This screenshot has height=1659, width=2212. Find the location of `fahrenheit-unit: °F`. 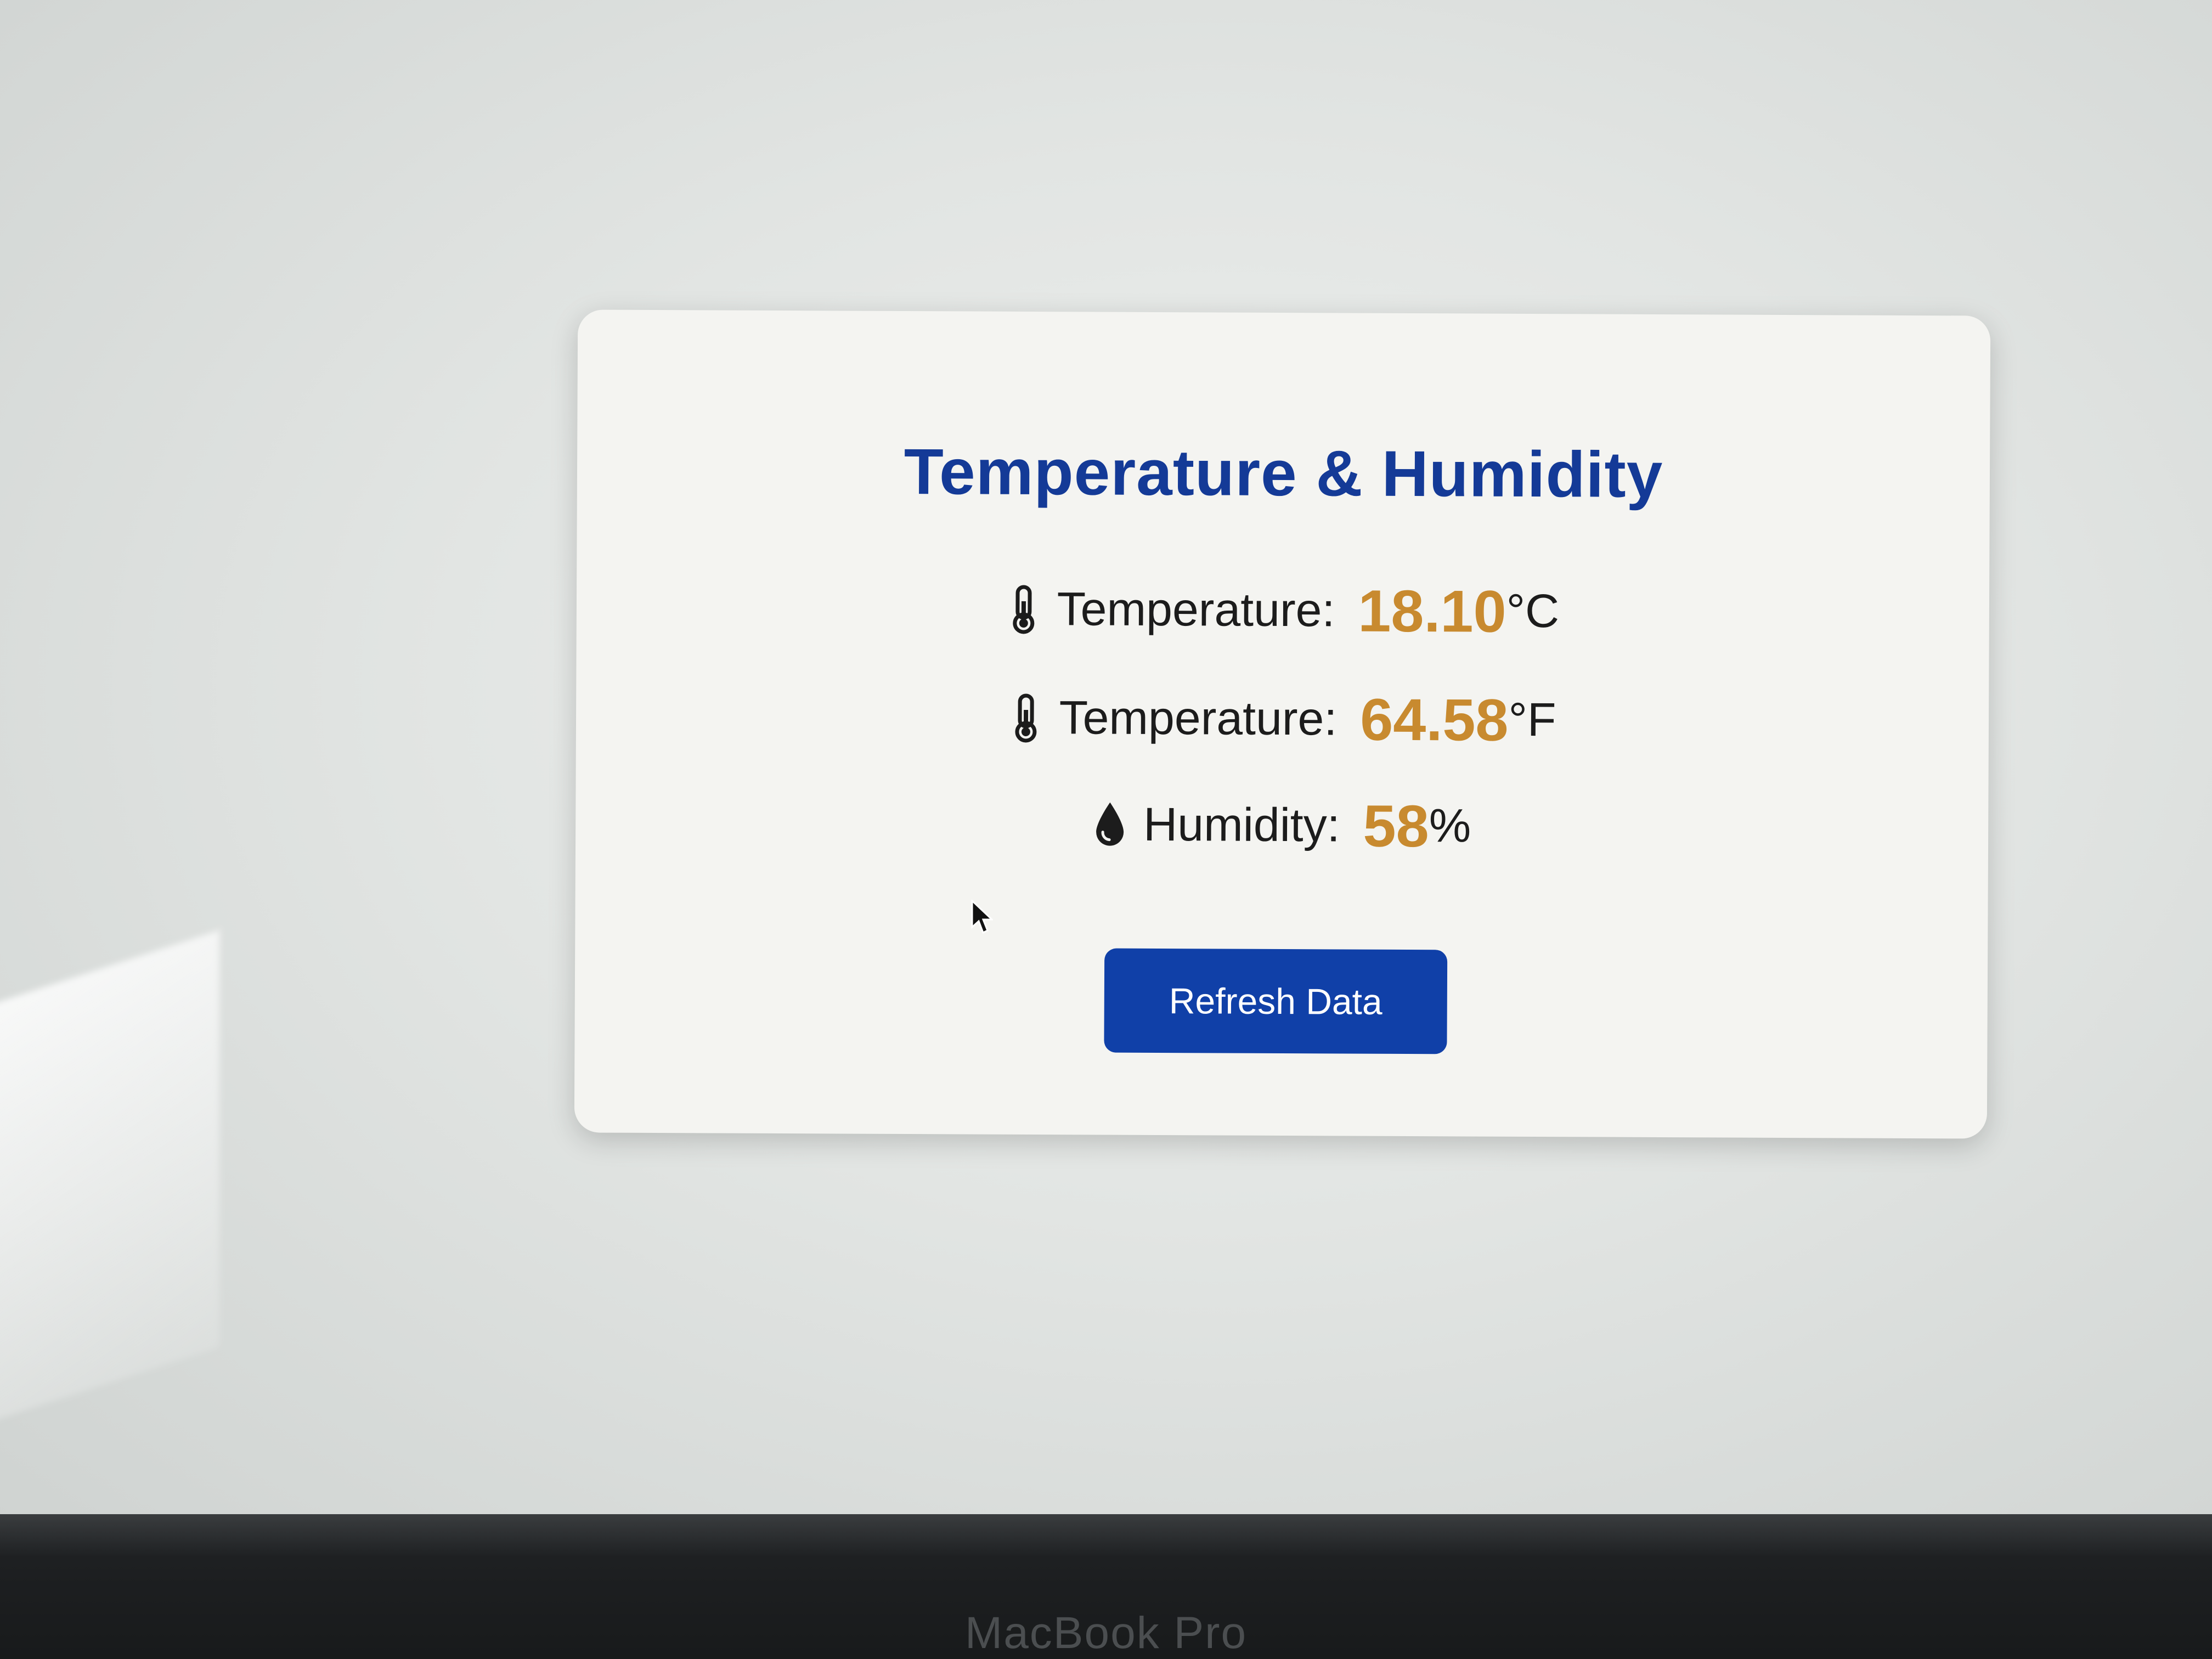

fahrenheit-unit: °F is located at coordinates (1532, 720).